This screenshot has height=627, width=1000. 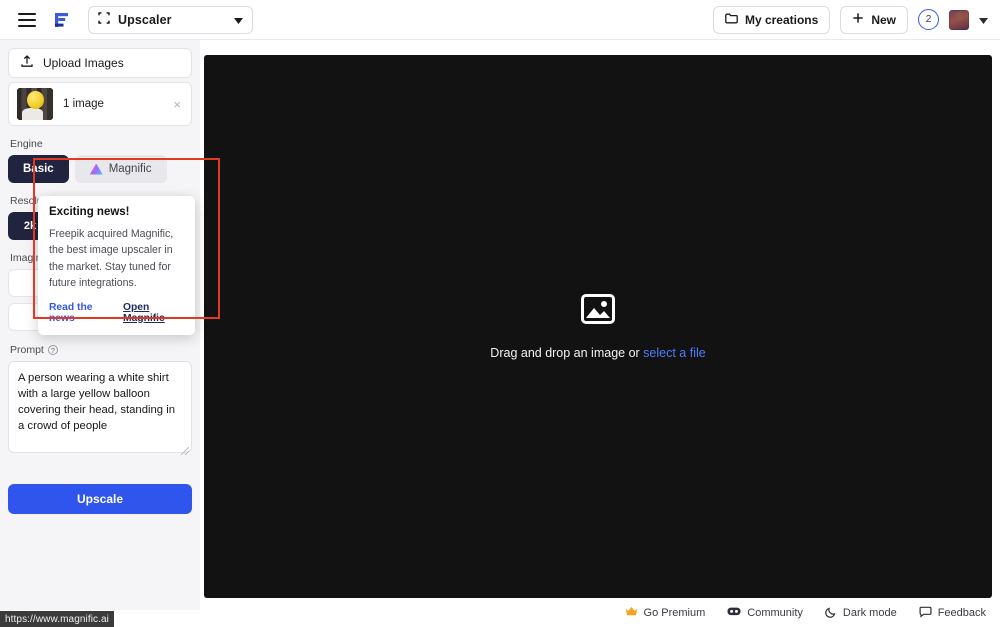 What do you see at coordinates (130, 169) in the screenshot?
I see `engine-magnific-label: Magnific` at bounding box center [130, 169].